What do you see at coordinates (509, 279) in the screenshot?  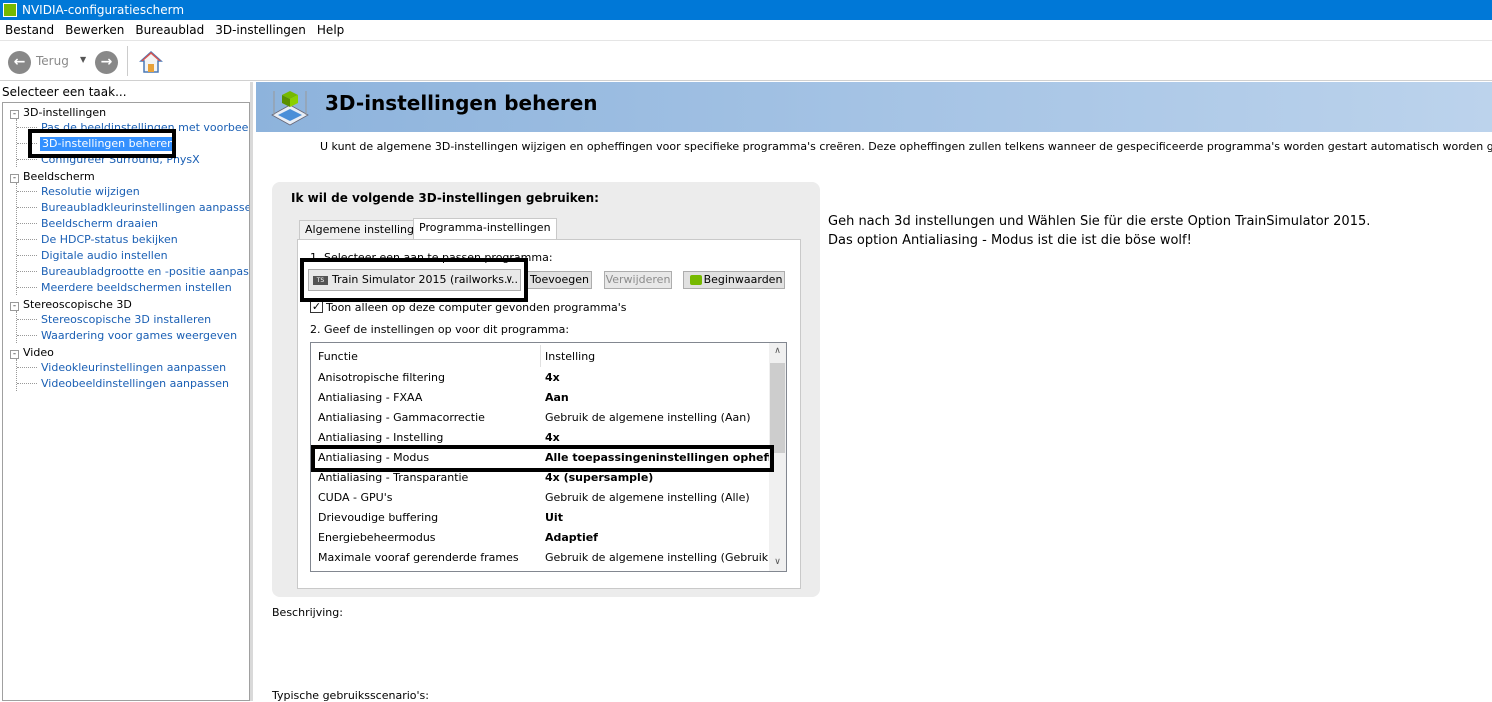 I see `chevron-down-icon: ∨` at bounding box center [509, 279].